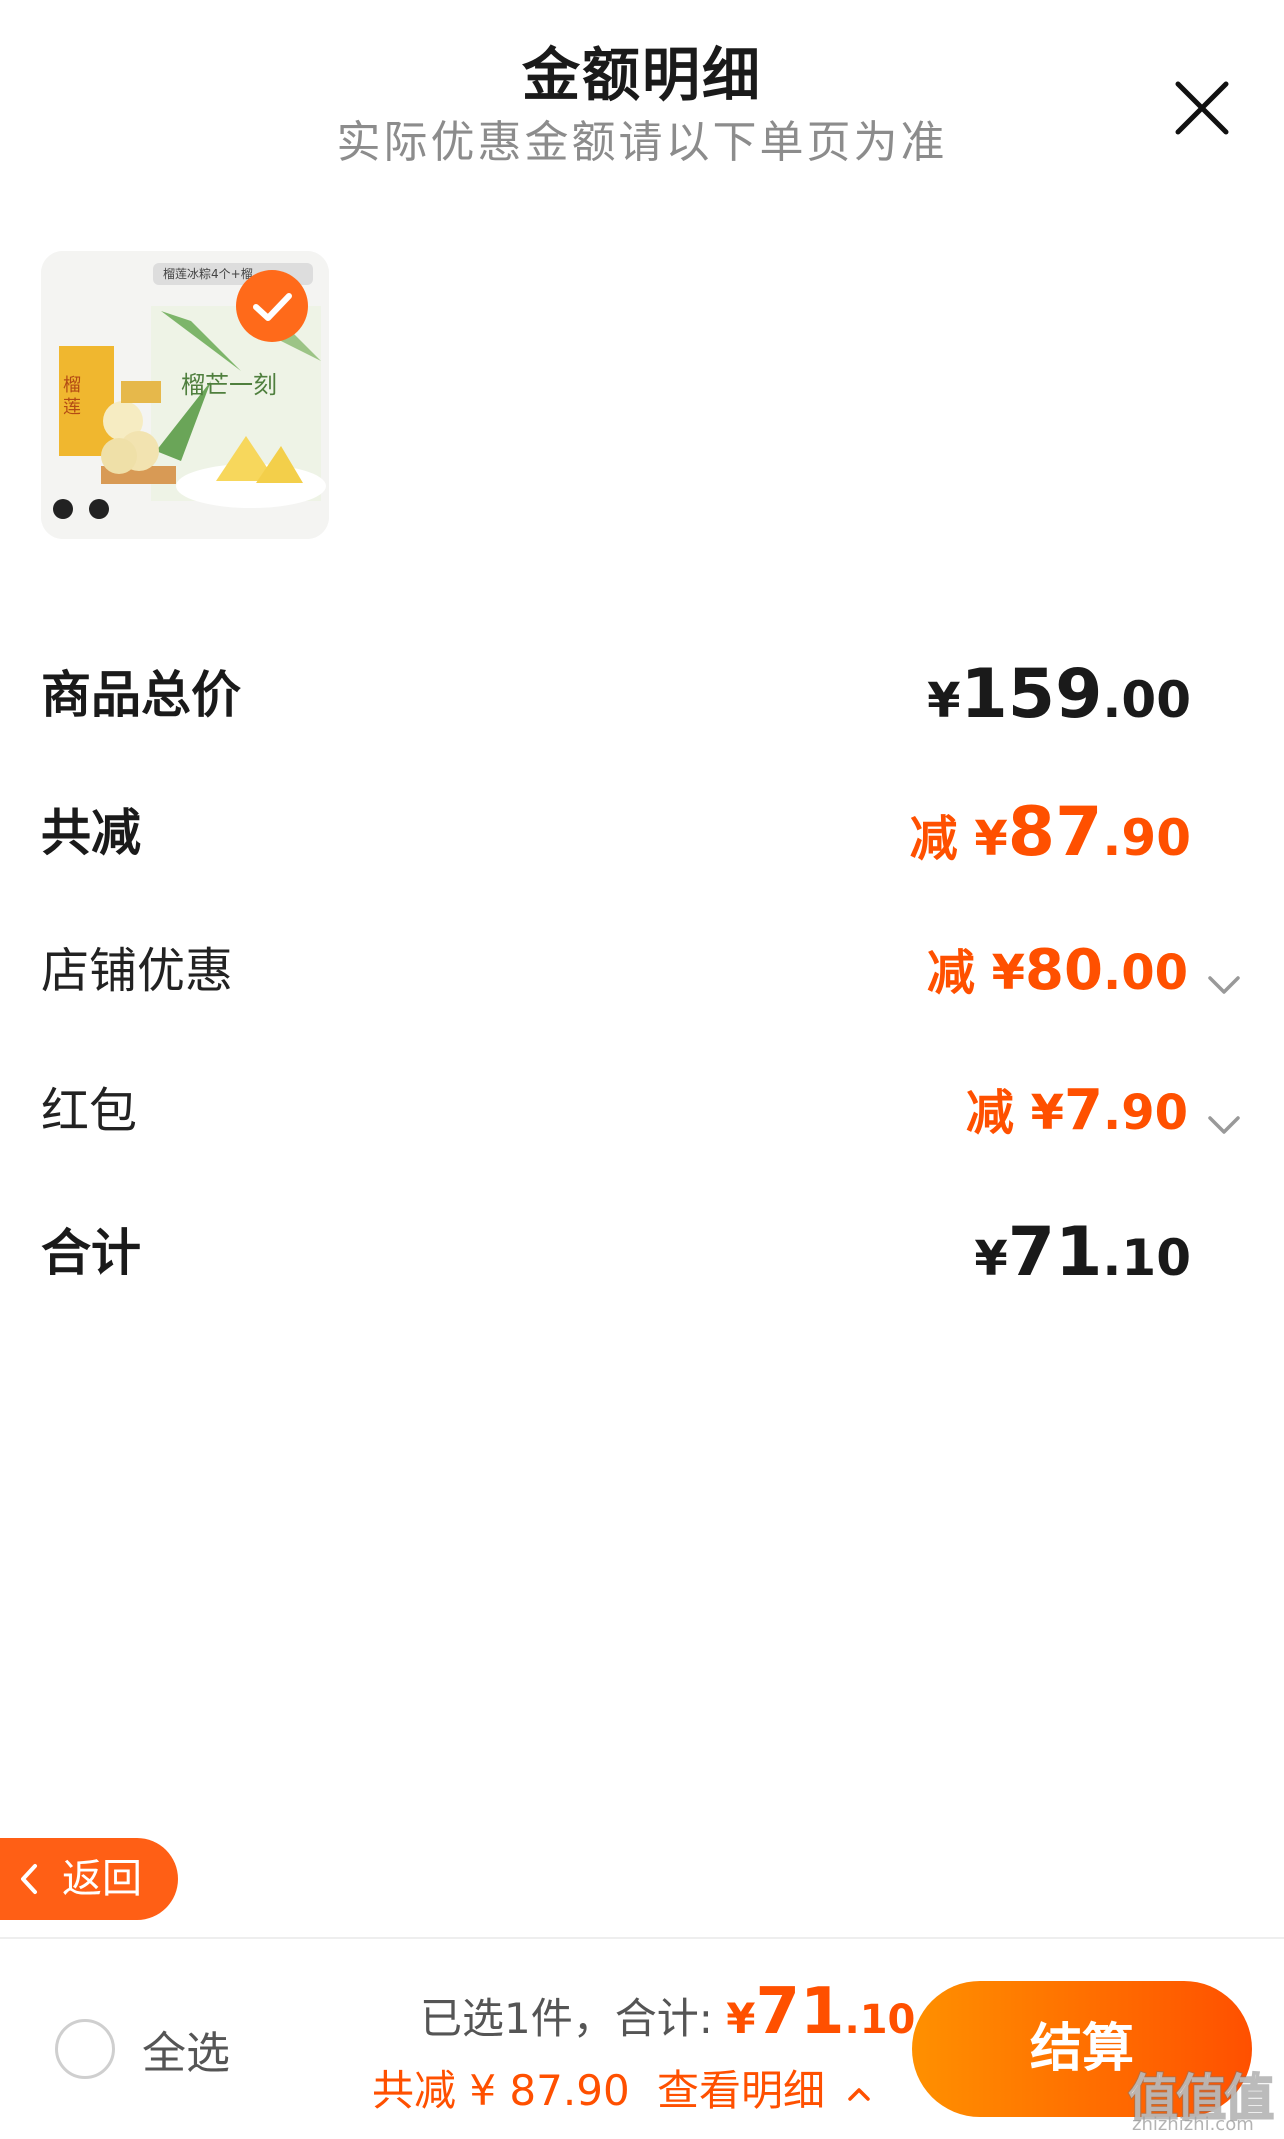 The width and height of the screenshot is (1284, 2139). I want to click on close-icon, so click(1202, 108).